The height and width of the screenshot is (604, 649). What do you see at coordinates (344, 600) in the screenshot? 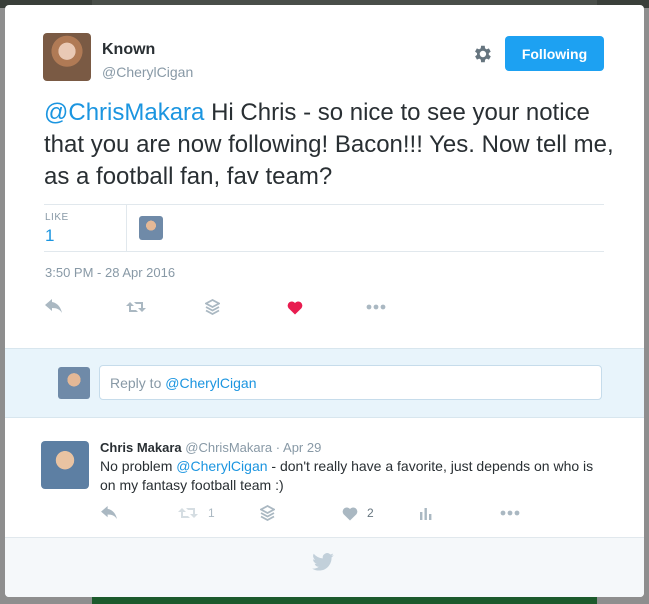
I see `background-bottom` at bounding box center [344, 600].